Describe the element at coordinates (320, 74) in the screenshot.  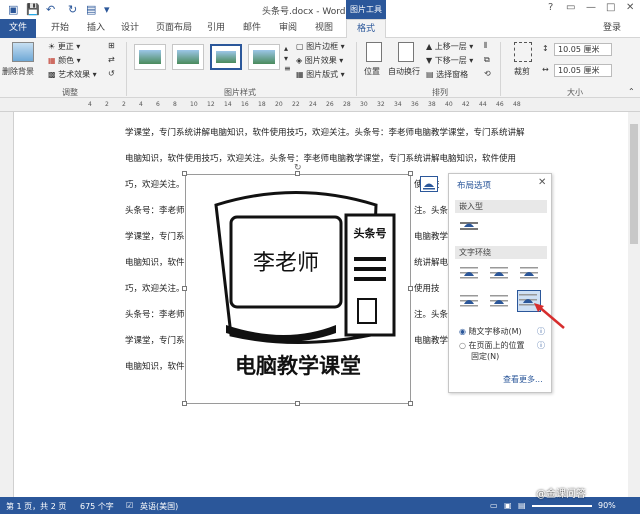
I see `picture-layout-button: ▦ 图片版式 ▾` at that location.